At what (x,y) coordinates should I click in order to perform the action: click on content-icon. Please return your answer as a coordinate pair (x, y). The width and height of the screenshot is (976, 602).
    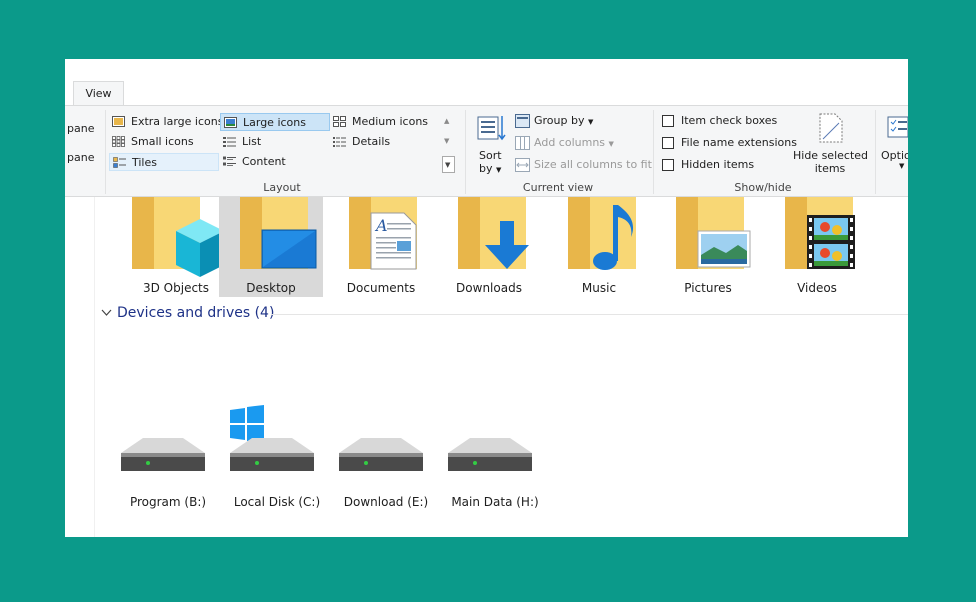
    Looking at the image, I should click on (229, 161).